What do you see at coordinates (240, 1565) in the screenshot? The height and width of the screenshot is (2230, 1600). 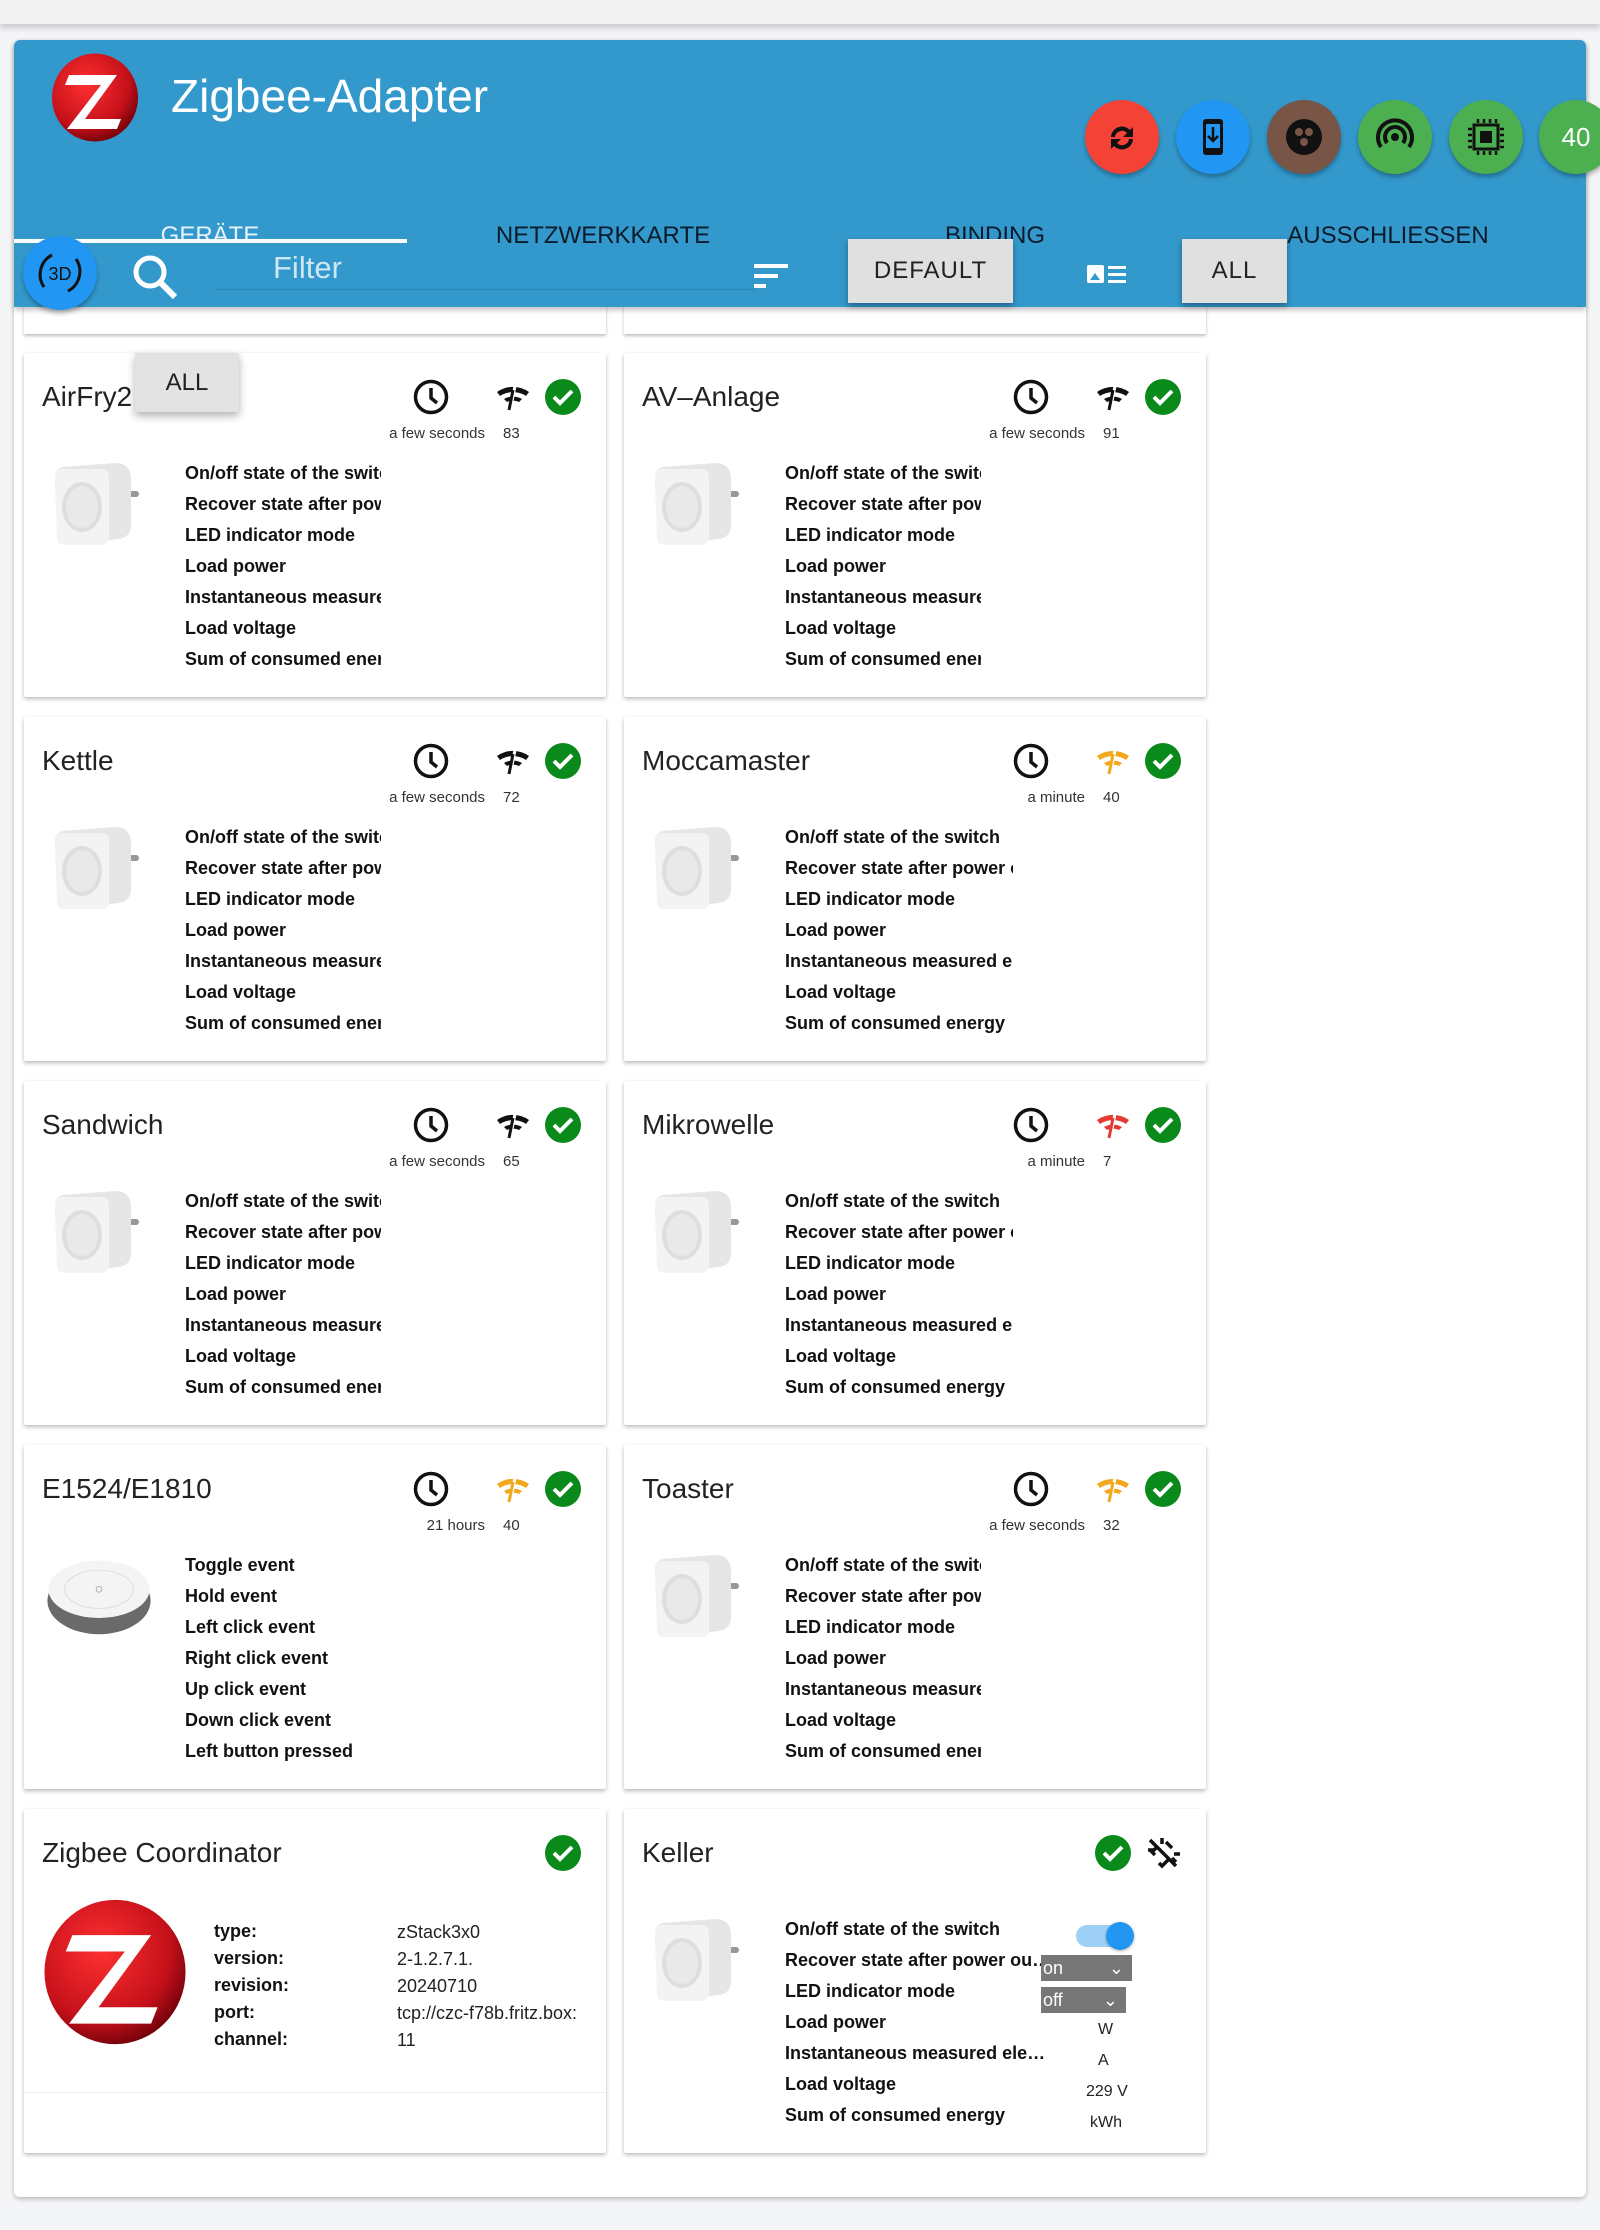 I see `state-label: Toggle event` at bounding box center [240, 1565].